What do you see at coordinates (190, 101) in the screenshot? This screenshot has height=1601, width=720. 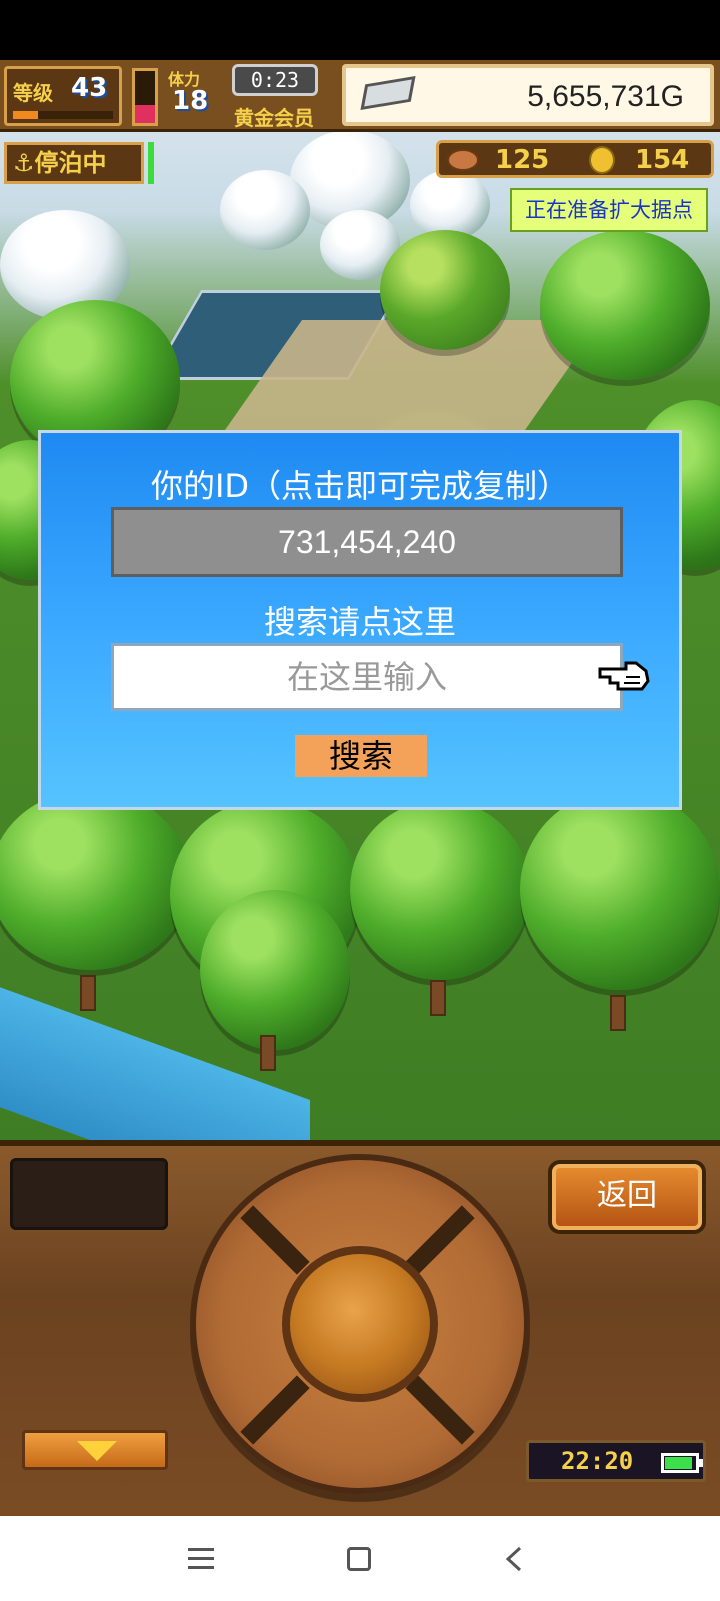 I see `stamina-value: 18` at bounding box center [190, 101].